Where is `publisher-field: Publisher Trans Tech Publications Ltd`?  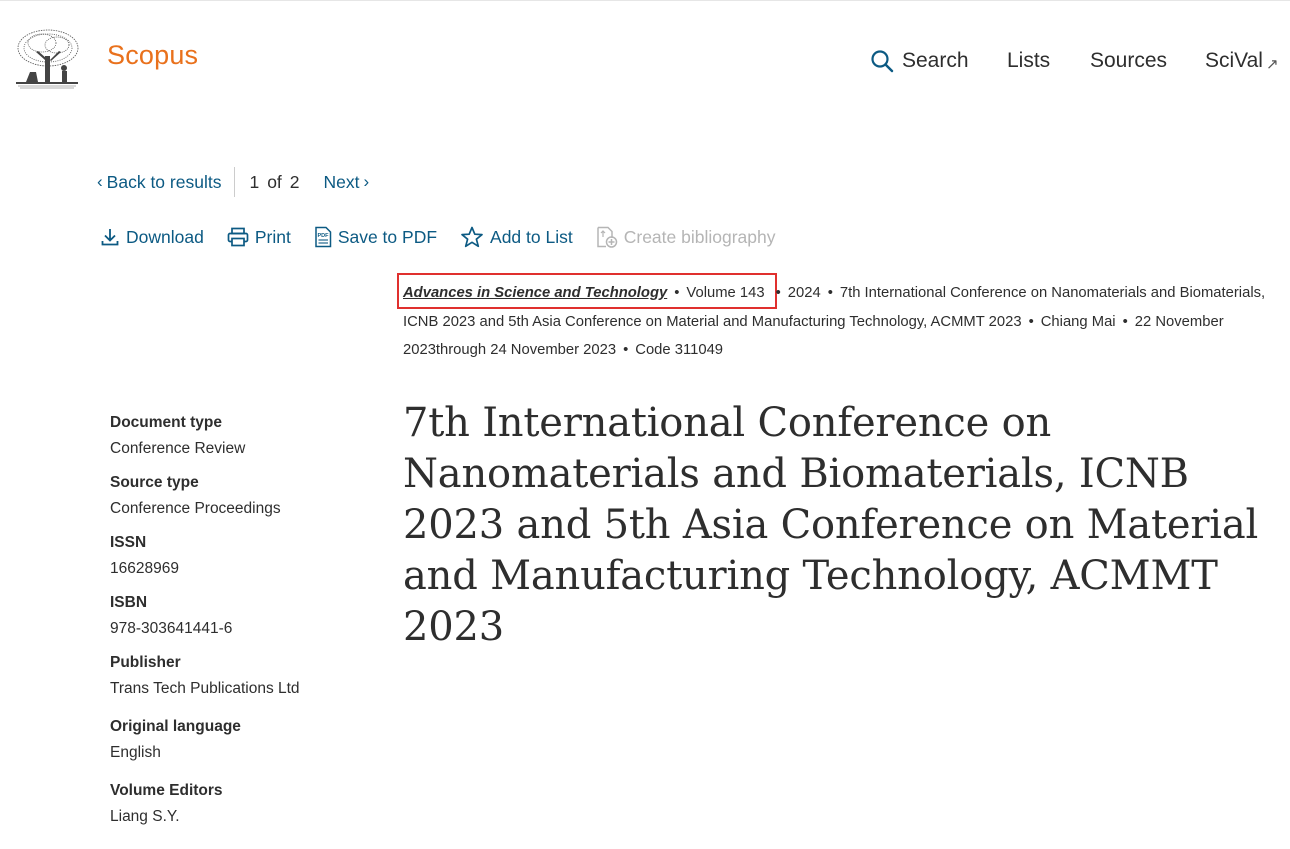
publisher-field: Publisher Trans Tech Publications Ltd is located at coordinates (240, 676).